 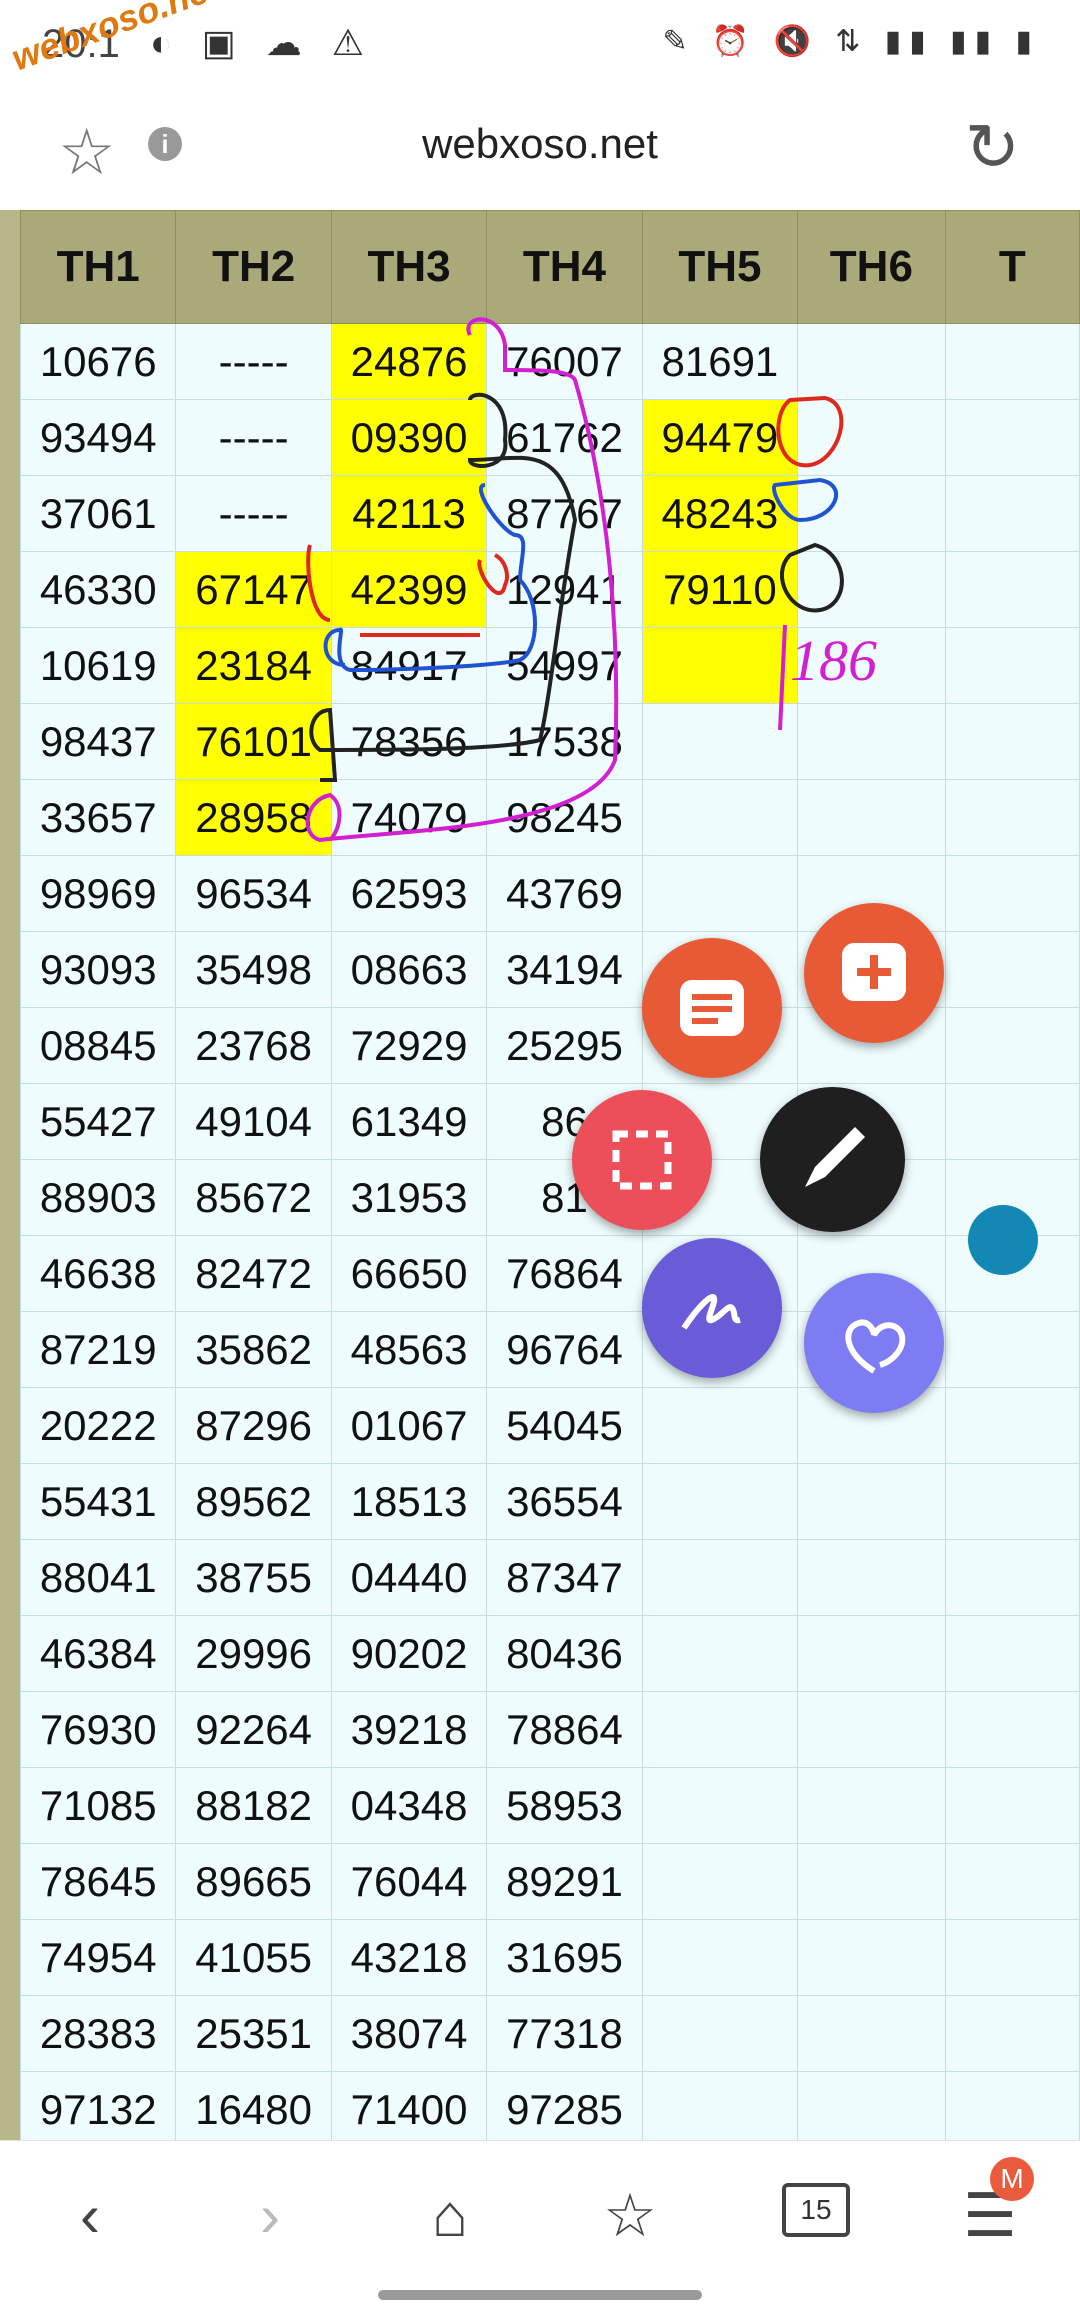 I want to click on table-cell: 67147, so click(x=253, y=589).